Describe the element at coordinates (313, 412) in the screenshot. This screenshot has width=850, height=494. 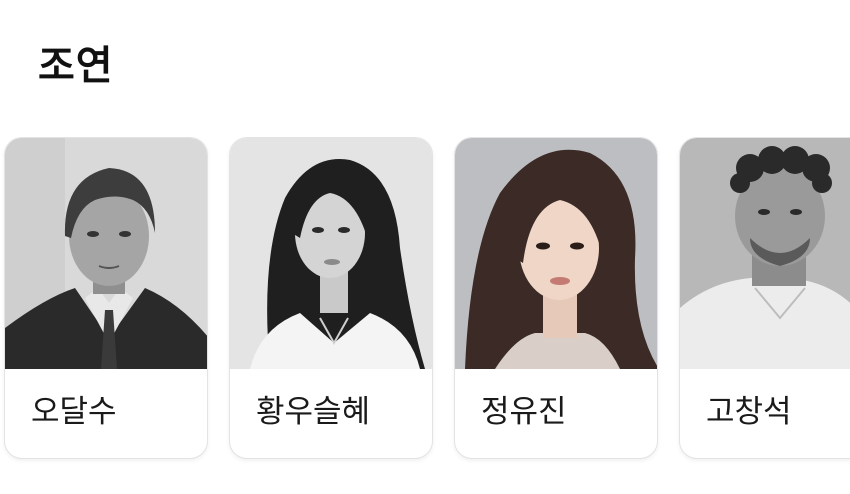
I see `actor-name: 황우슬혜` at that location.